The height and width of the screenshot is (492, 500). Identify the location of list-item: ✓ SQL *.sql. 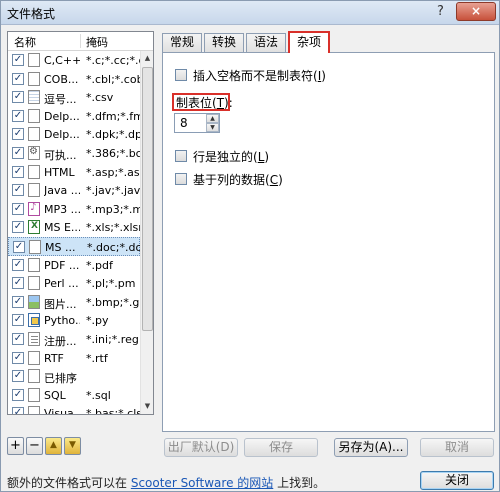
(74, 395).